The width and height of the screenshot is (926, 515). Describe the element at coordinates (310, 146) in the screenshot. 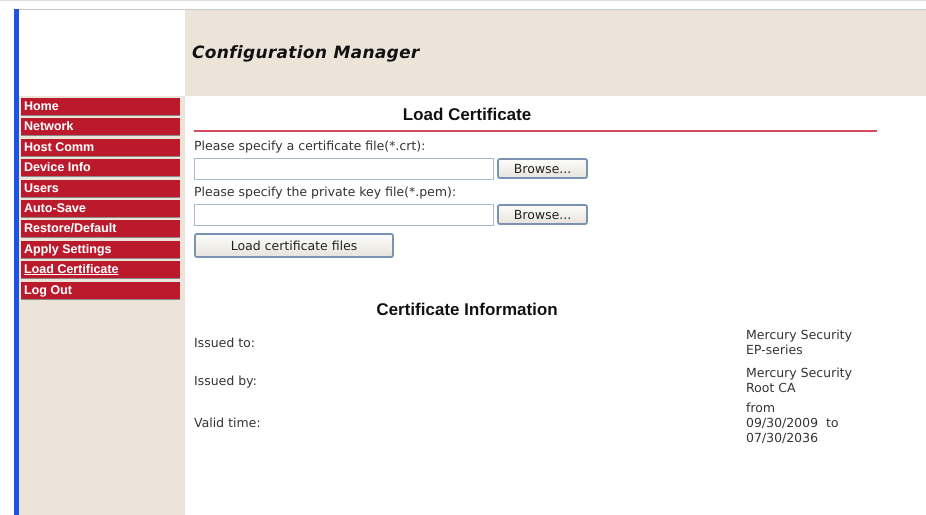

I see `field-label: Please specify a certificate file(*.crt):` at that location.